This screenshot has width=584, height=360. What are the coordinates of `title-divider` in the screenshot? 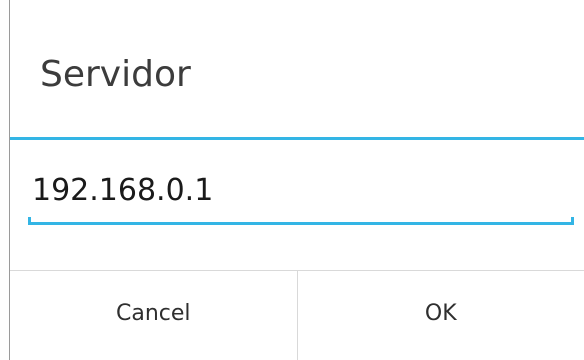 It's located at (297, 138).